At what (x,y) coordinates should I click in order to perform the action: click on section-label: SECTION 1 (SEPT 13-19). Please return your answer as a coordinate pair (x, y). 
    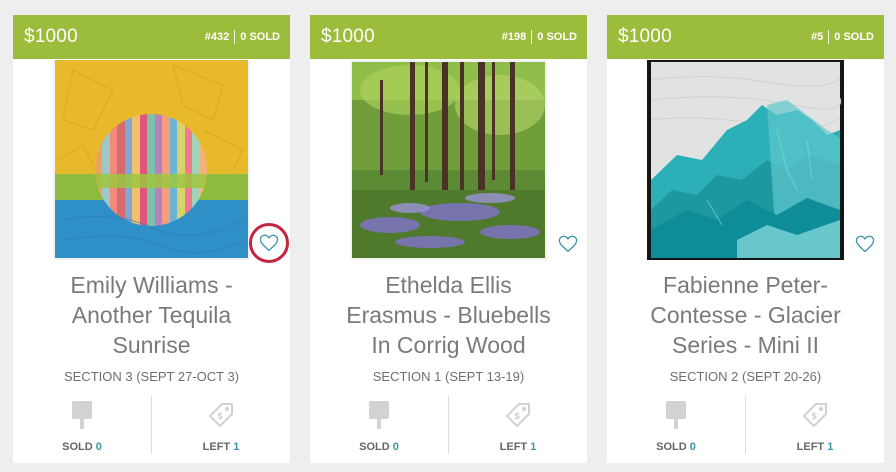
    Looking at the image, I should click on (448, 376).